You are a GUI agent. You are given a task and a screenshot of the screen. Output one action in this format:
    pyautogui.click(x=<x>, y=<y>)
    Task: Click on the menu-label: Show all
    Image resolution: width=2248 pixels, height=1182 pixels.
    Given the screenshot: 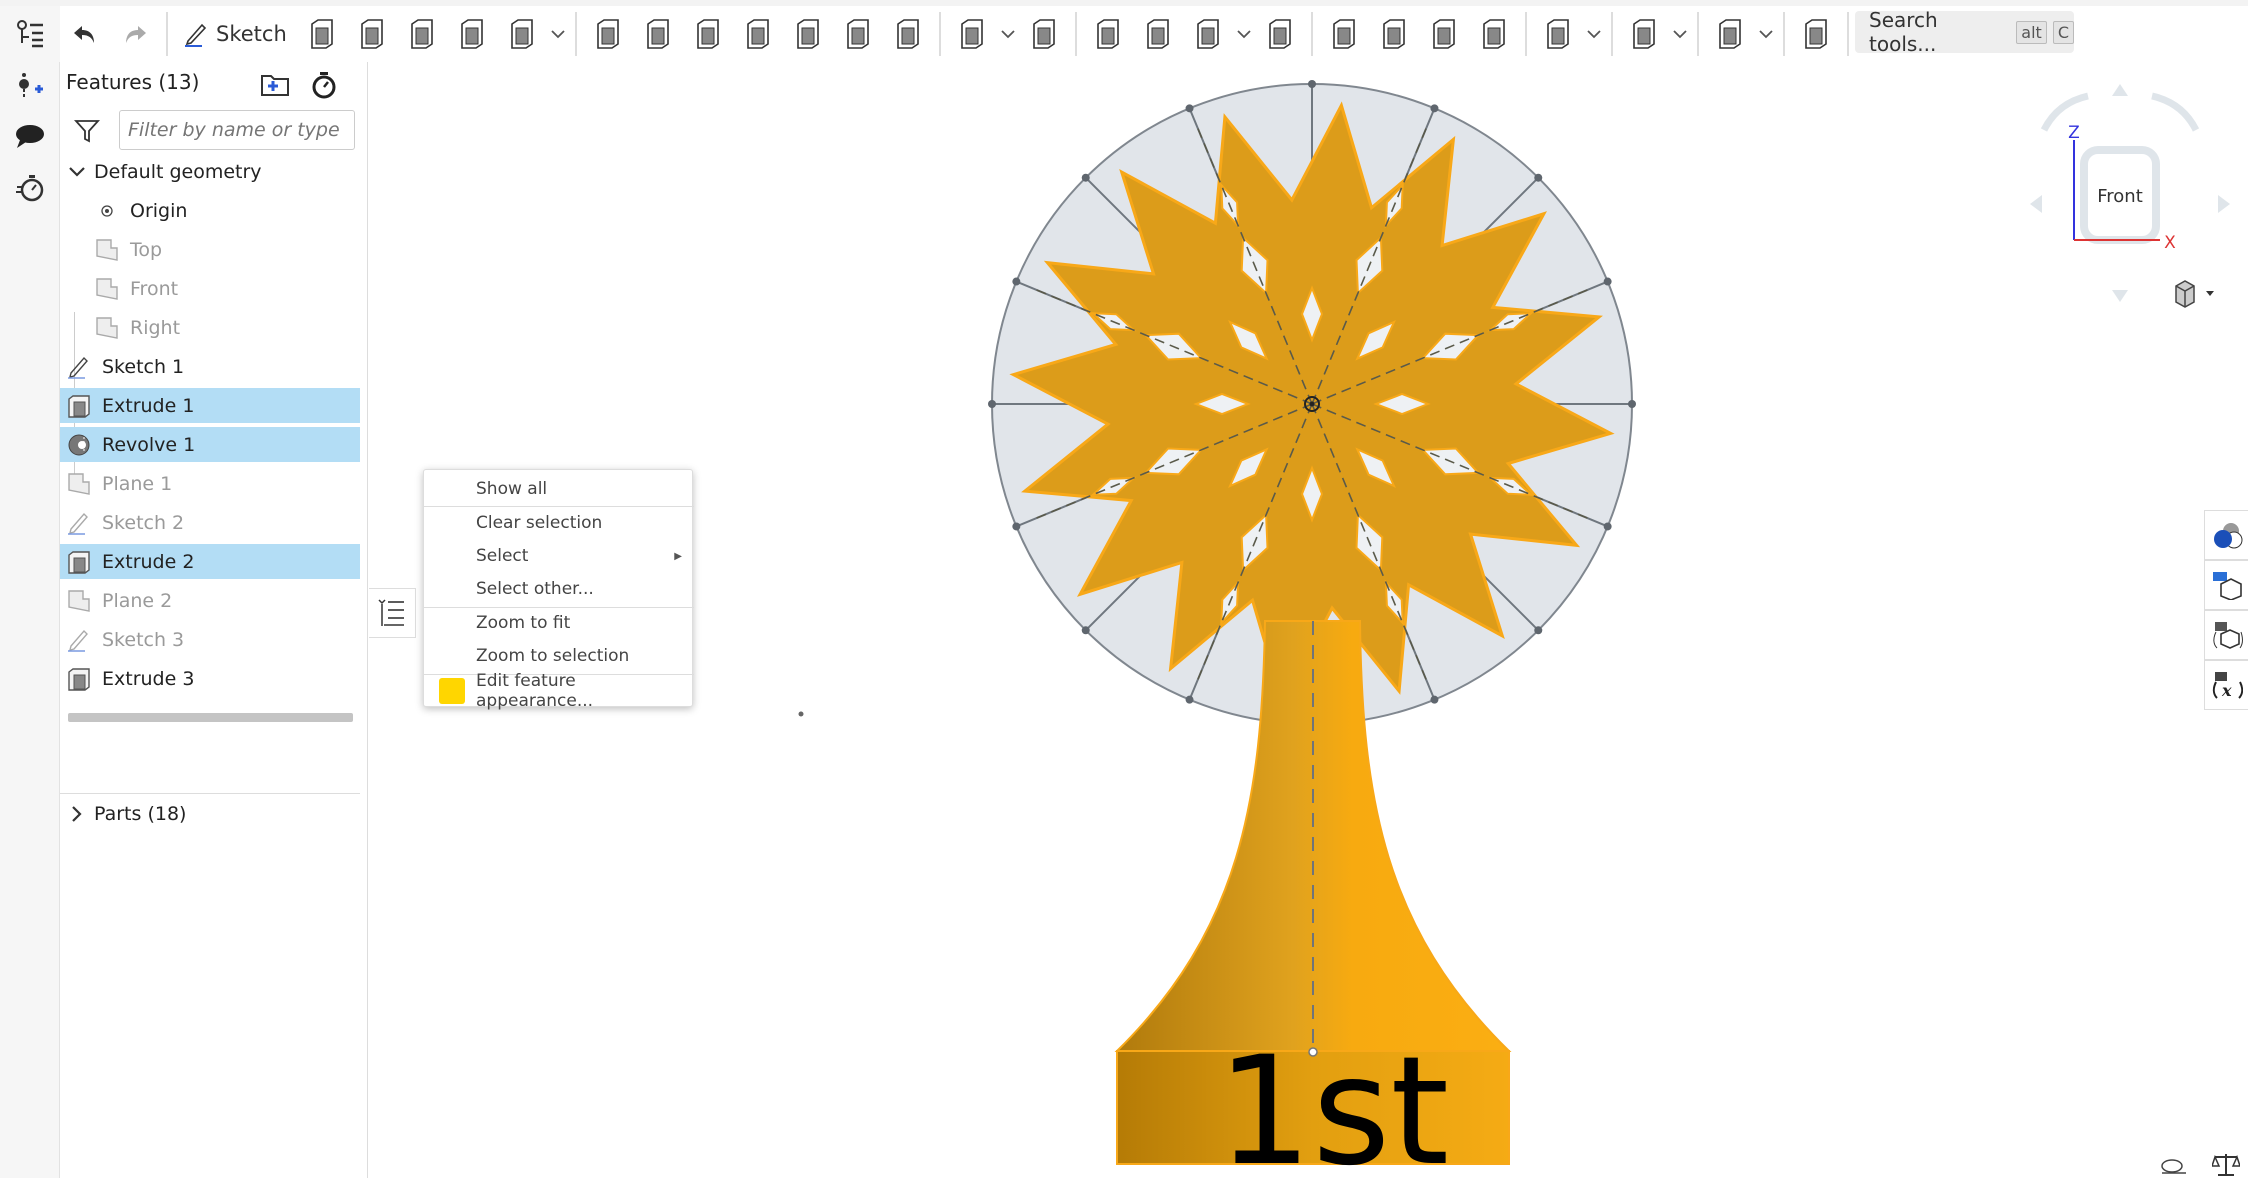 What is the action you would take?
    pyautogui.click(x=512, y=489)
    